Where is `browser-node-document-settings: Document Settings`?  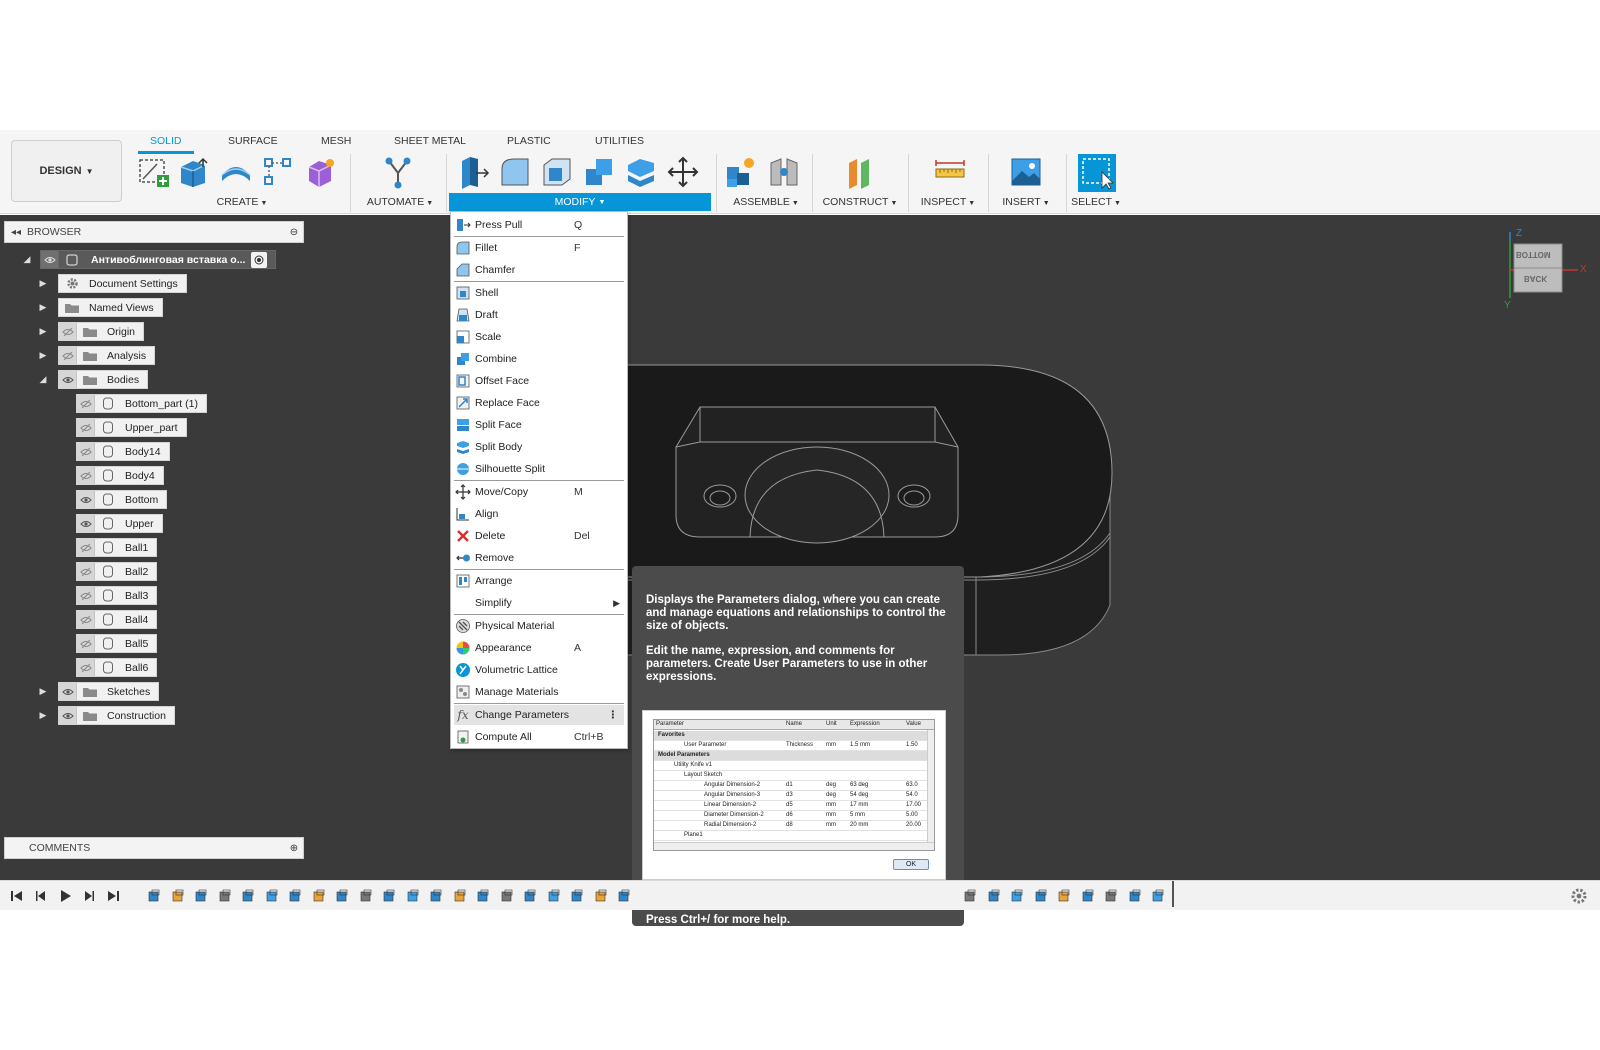 browser-node-document-settings: Document Settings is located at coordinates (122, 283).